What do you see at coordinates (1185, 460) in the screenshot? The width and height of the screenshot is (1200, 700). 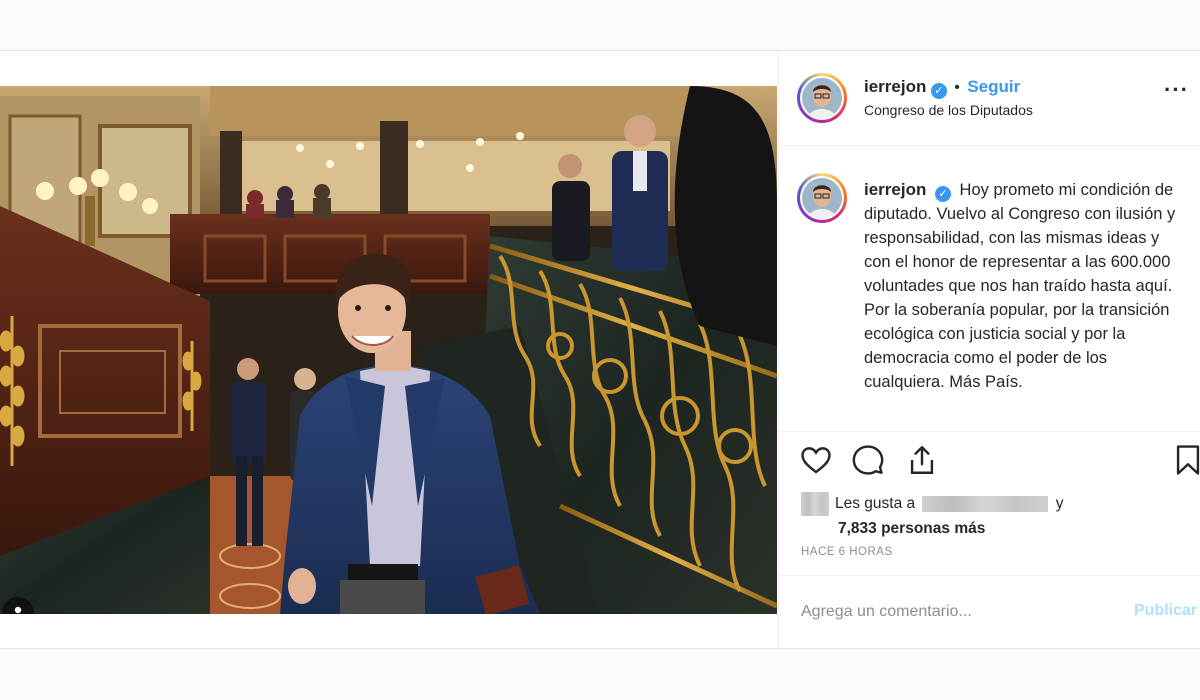 I see `bookmark-icon` at bounding box center [1185, 460].